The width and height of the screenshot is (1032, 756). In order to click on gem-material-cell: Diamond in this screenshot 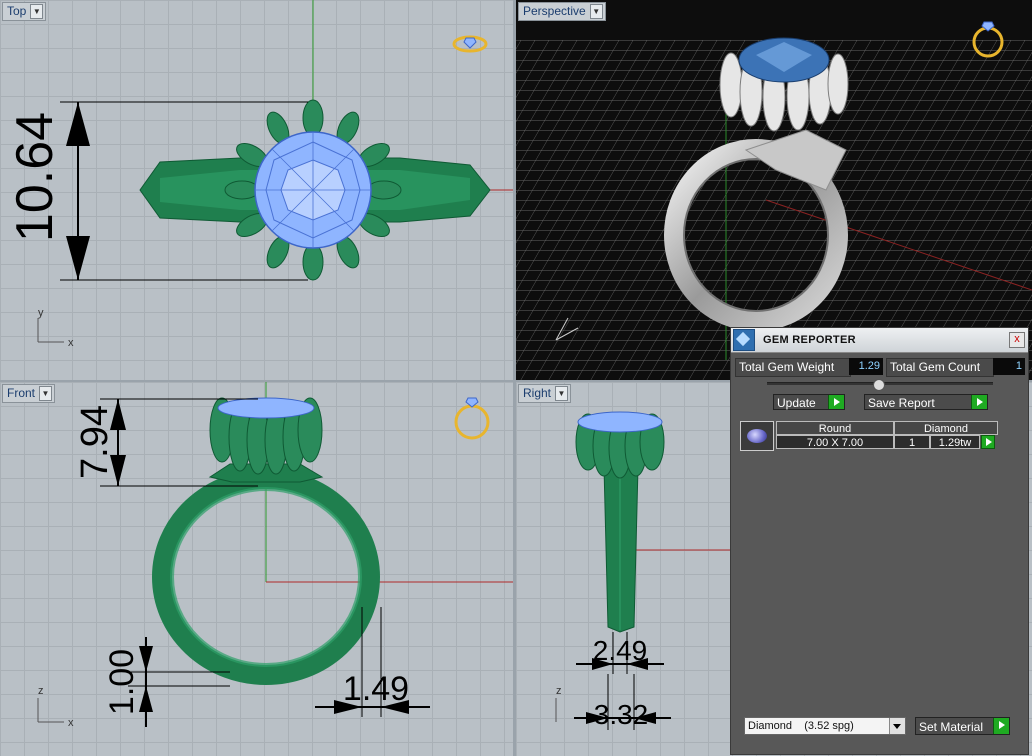, I will do `click(946, 428)`.